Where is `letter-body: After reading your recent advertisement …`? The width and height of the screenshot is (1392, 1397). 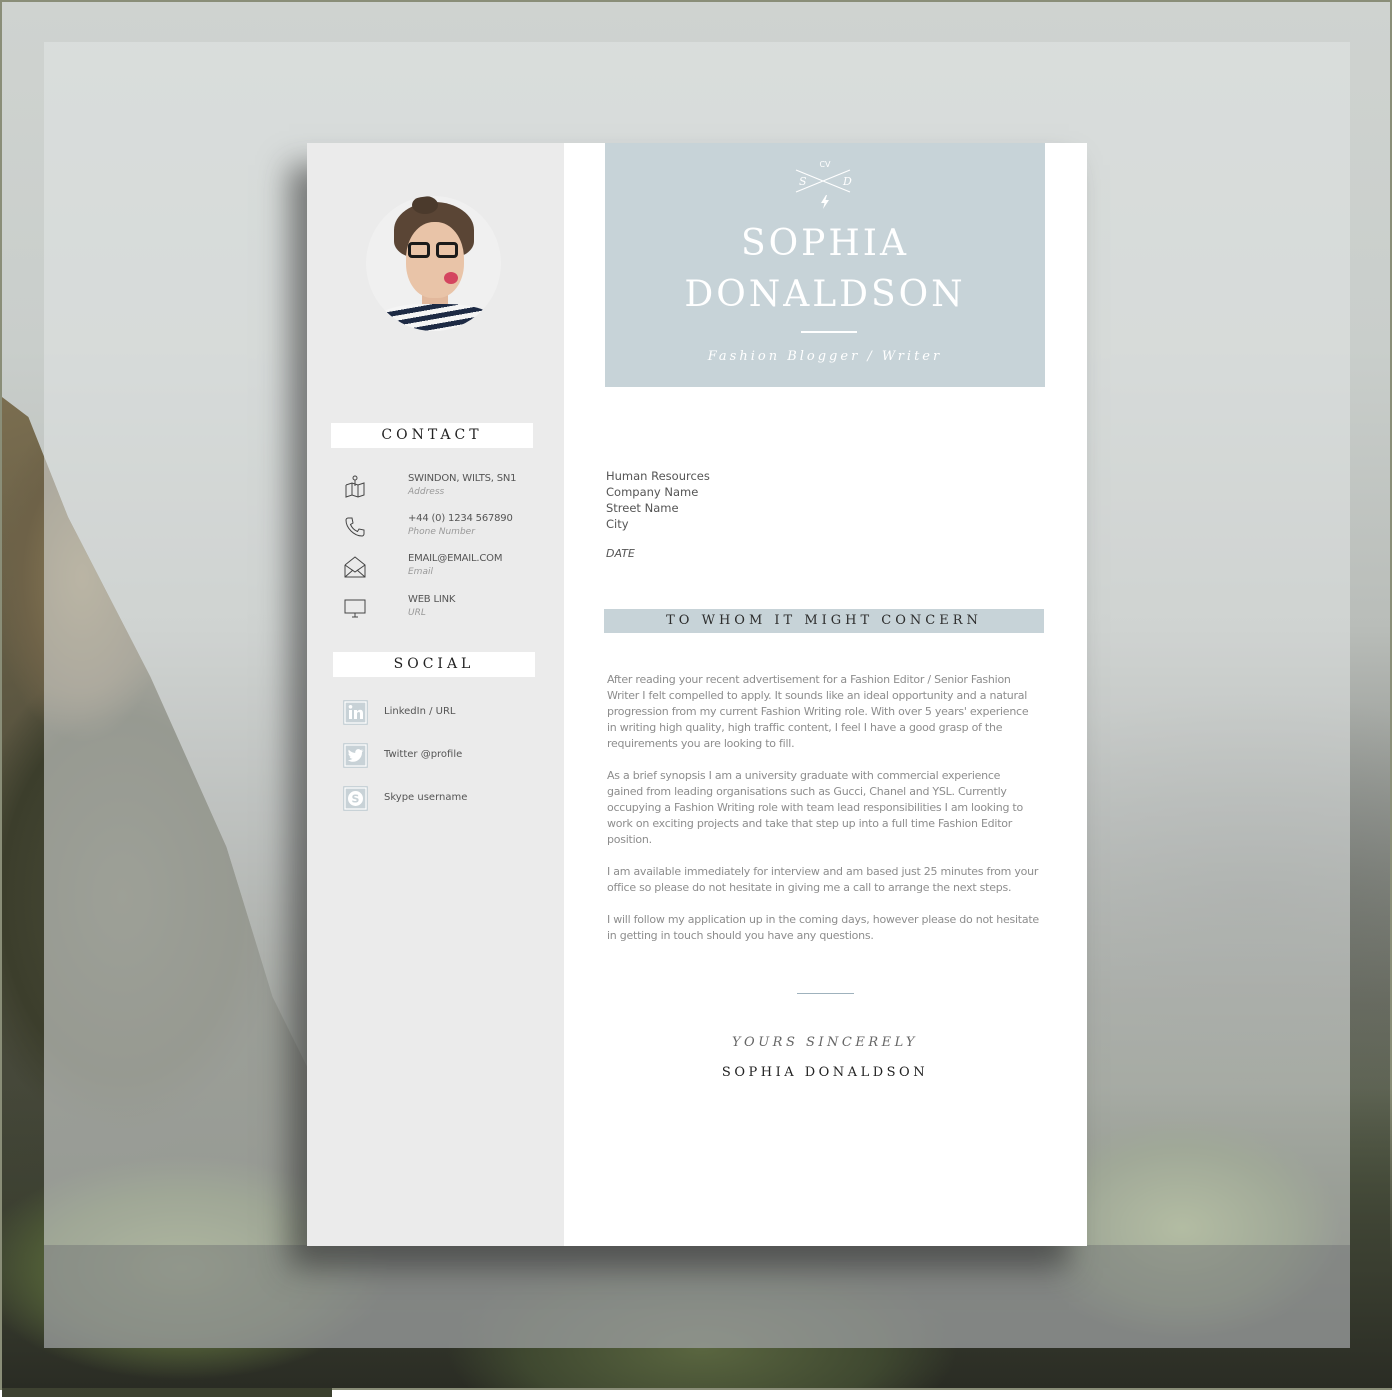 letter-body: After reading your recent advertisement … is located at coordinates (823, 816).